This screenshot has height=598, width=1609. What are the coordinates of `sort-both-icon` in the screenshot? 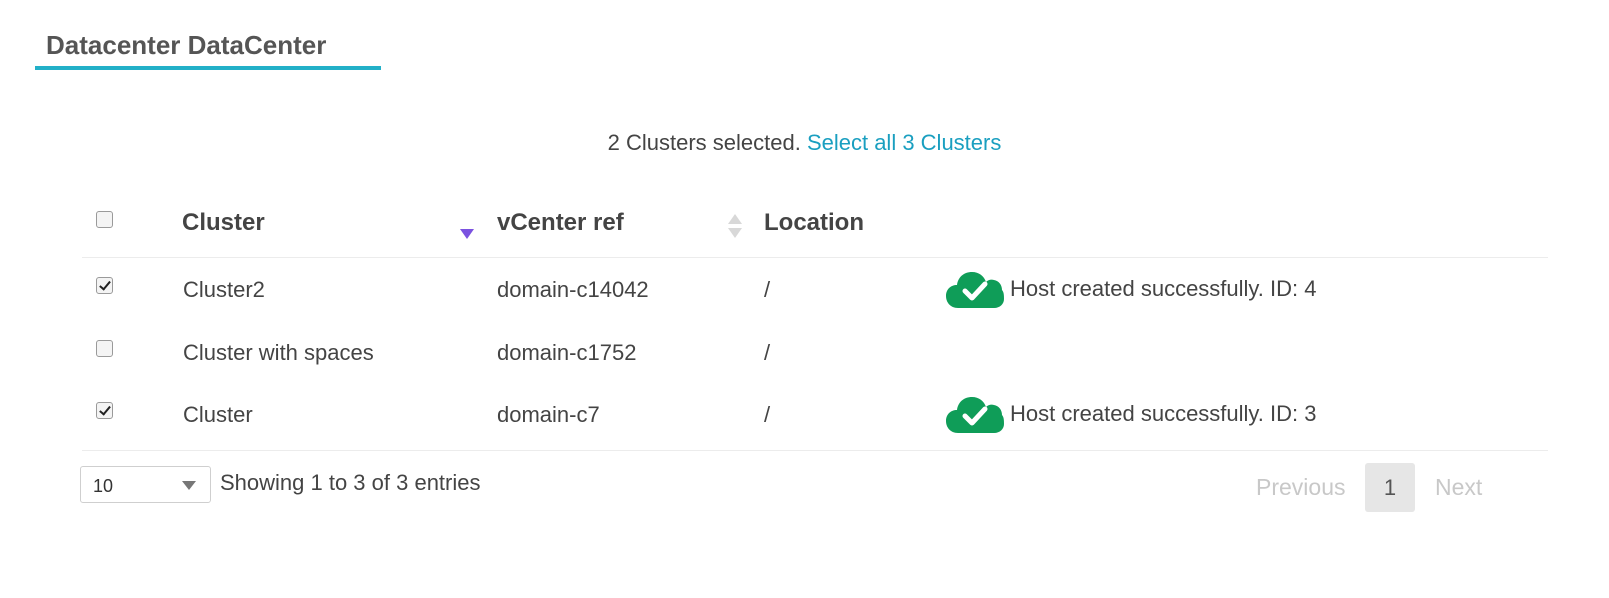 It's located at (735, 227).